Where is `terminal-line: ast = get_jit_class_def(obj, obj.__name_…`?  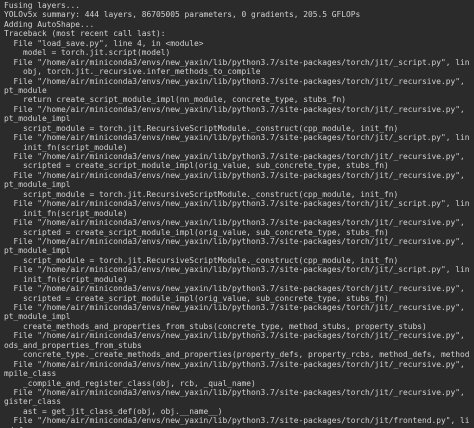
terminal-line: ast = get_jit_class_def(obj, obj.__name_… is located at coordinates (113, 411).